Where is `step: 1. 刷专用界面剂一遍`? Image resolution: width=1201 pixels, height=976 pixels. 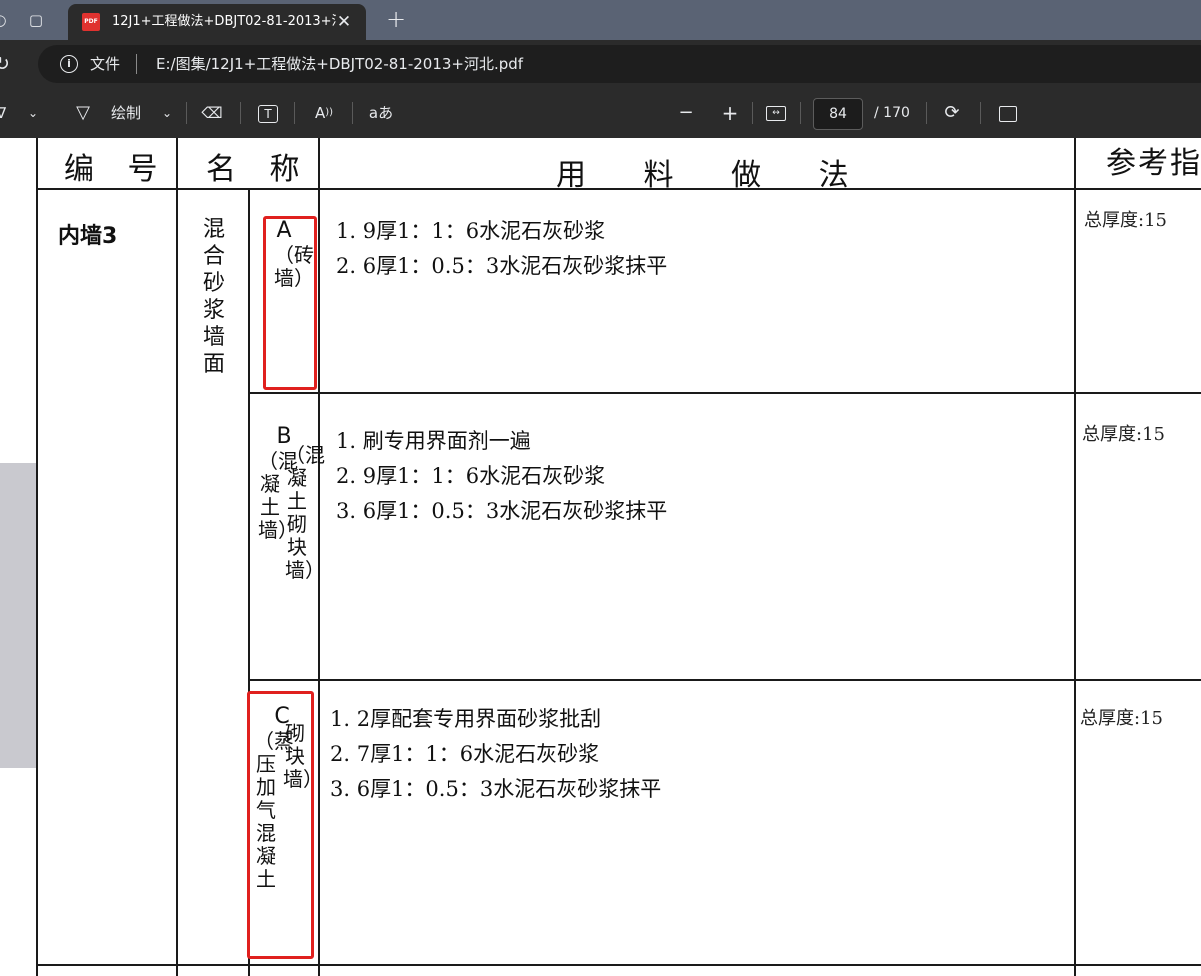
step: 1. 刷专用界面剂一遍 is located at coordinates (433, 441).